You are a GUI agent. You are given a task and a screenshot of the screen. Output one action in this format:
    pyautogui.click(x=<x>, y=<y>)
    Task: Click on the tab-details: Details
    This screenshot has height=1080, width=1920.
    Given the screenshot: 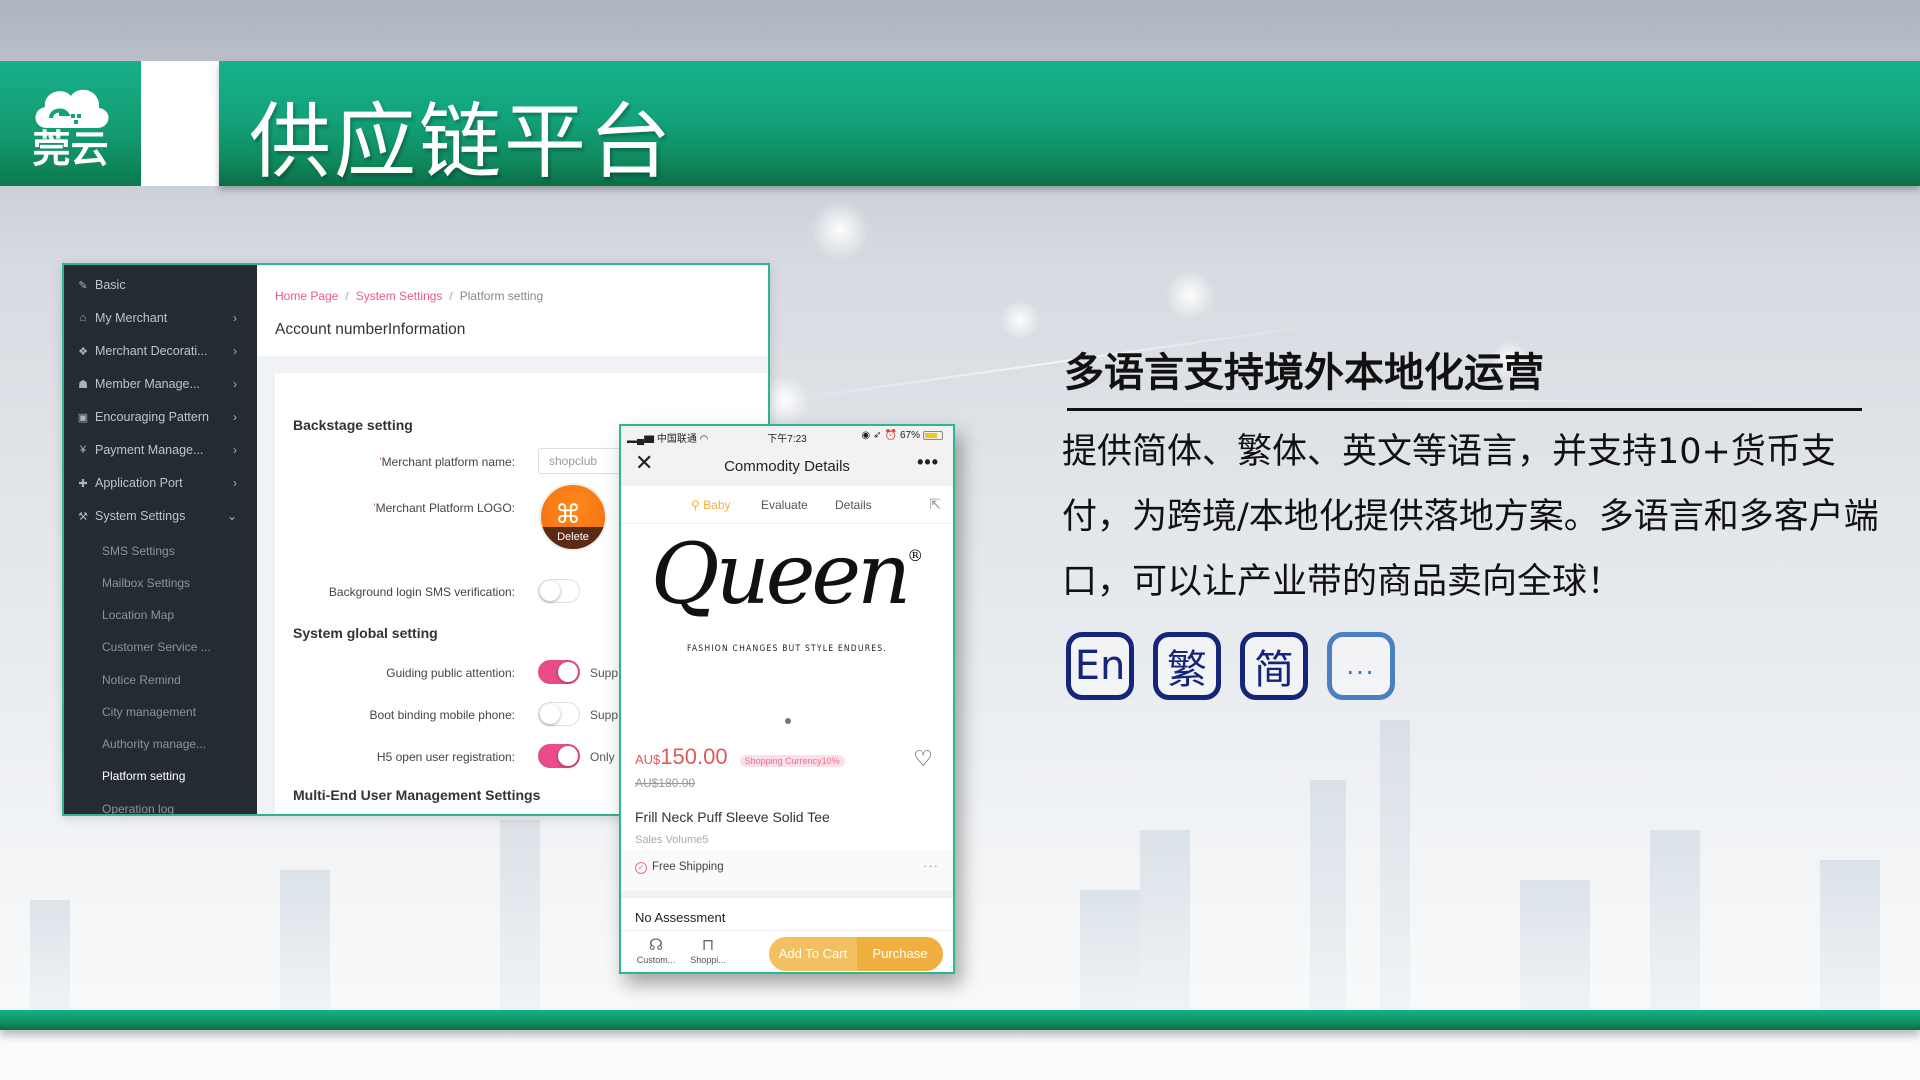 What is the action you would take?
    pyautogui.click(x=853, y=505)
    